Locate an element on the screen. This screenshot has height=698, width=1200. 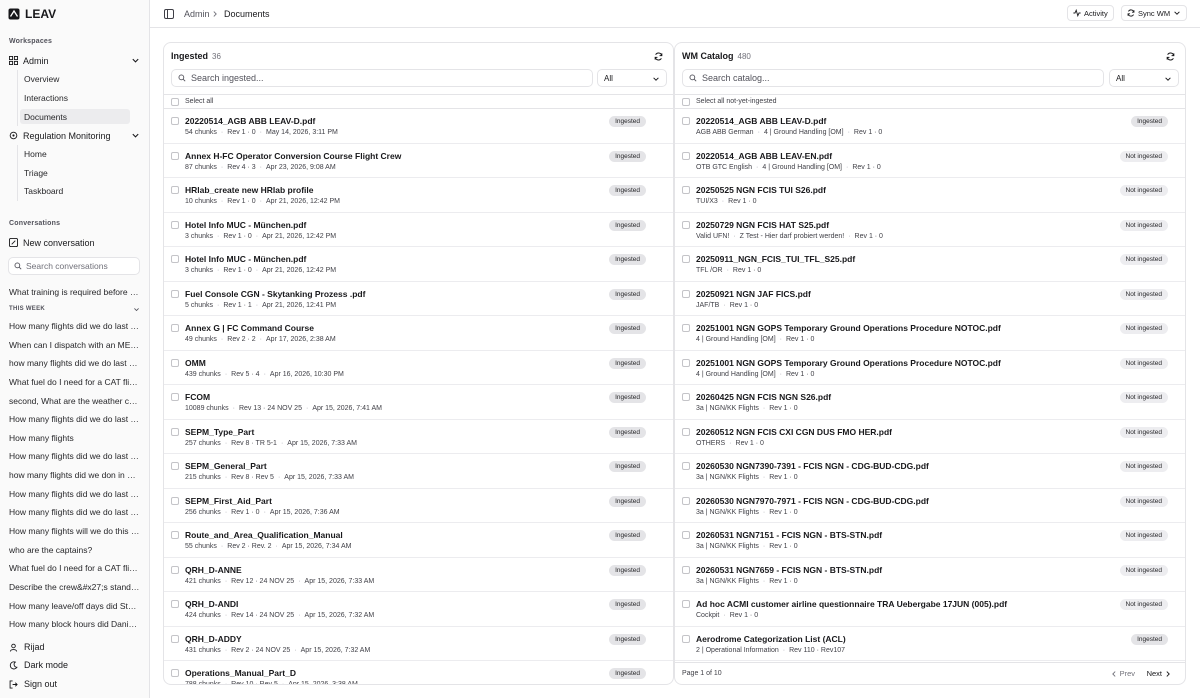
activity-button: Activity is located at coordinates (1090, 13).